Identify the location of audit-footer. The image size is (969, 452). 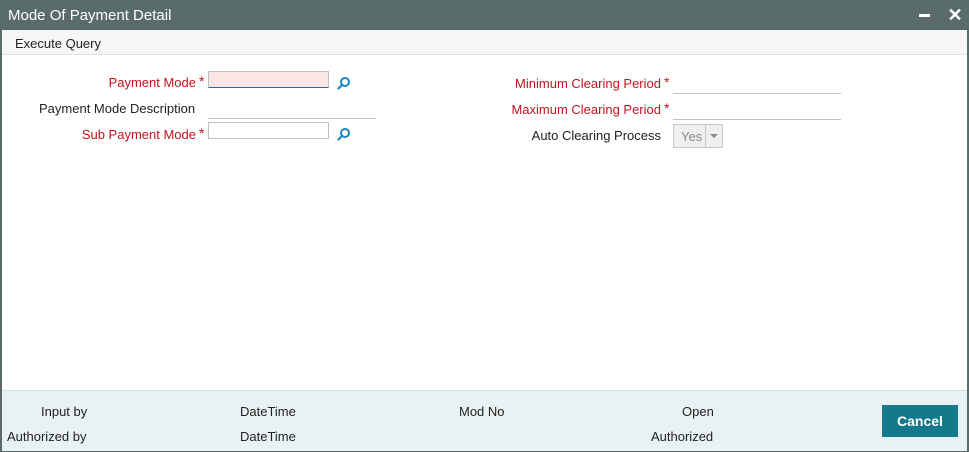
(484, 420).